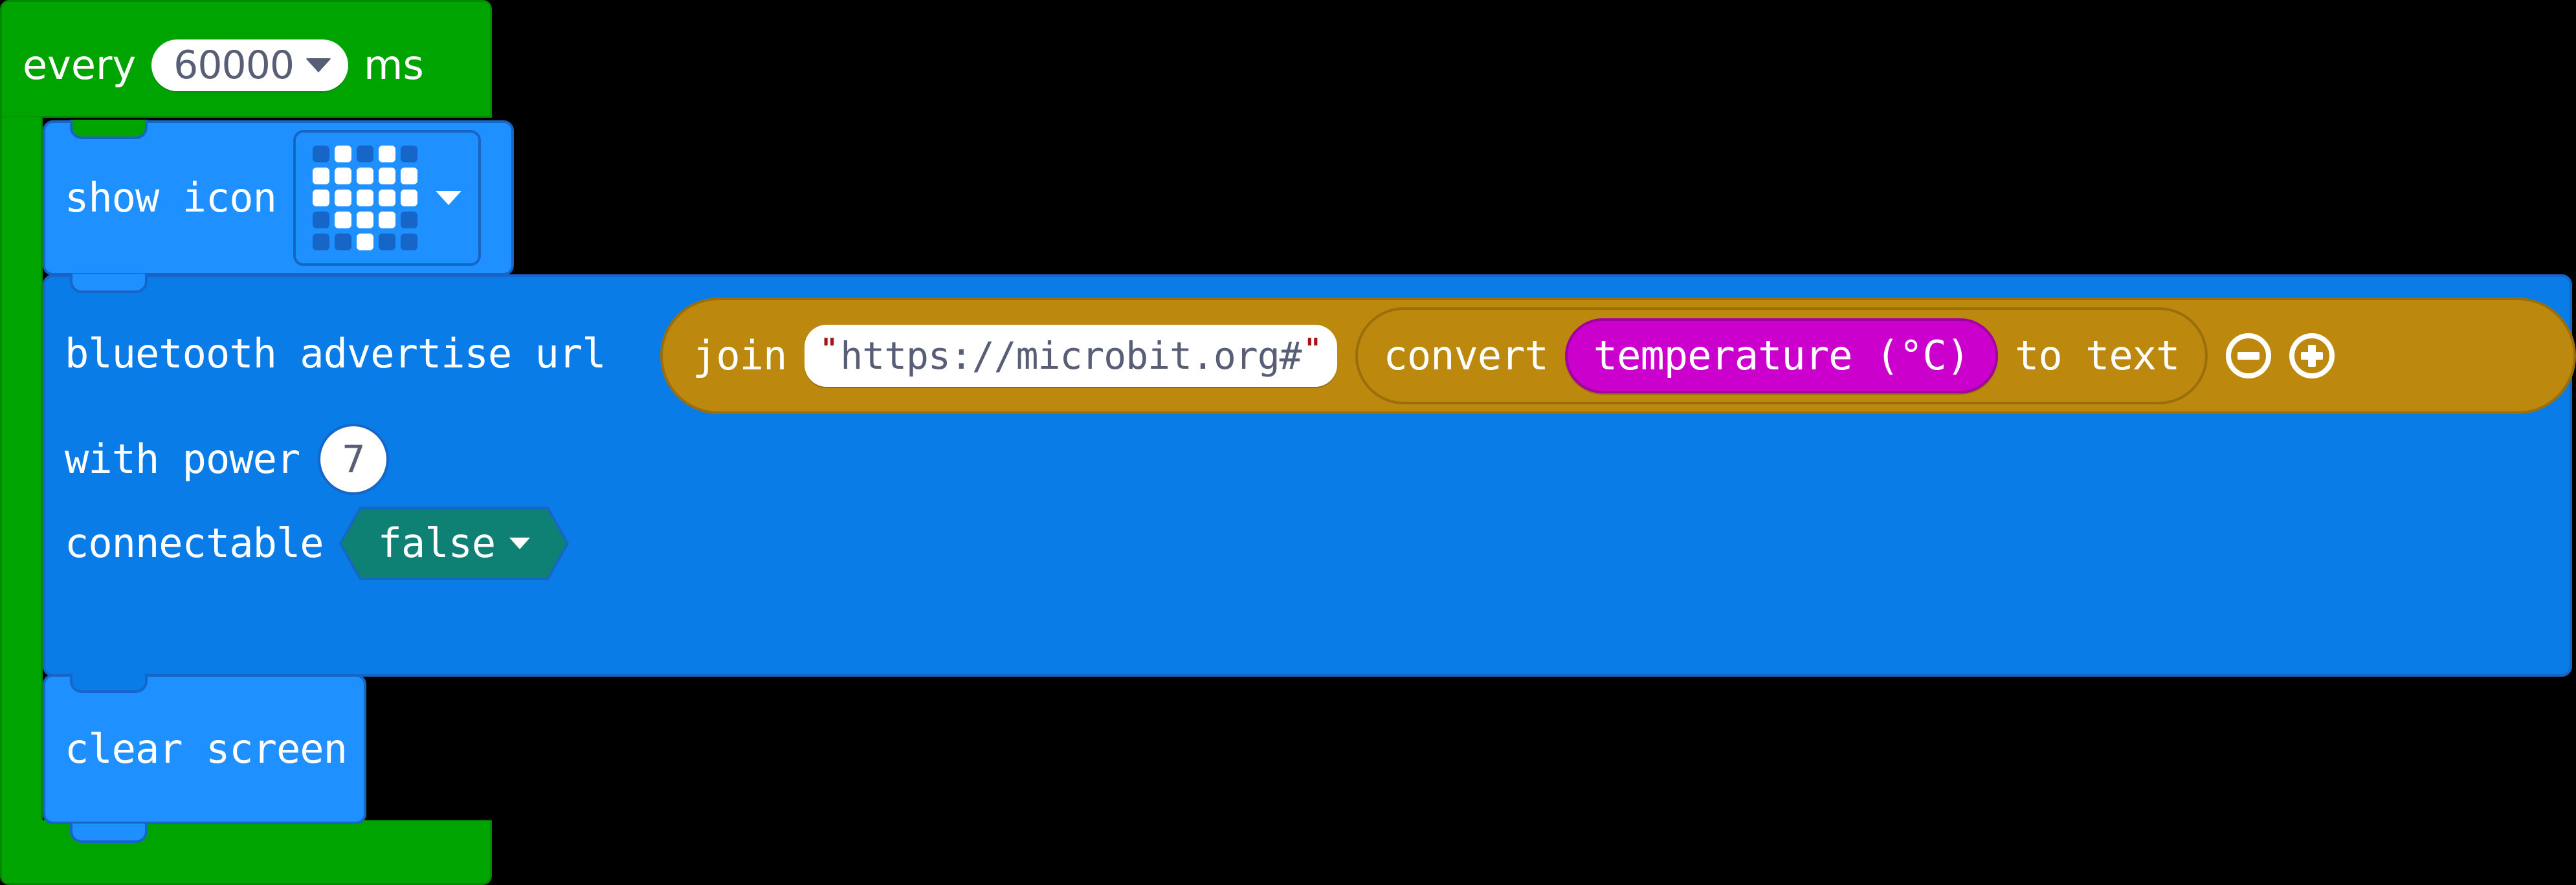  I want to click on bluetooth-advertise-url-label: bluetooth advertise url, so click(335, 353).